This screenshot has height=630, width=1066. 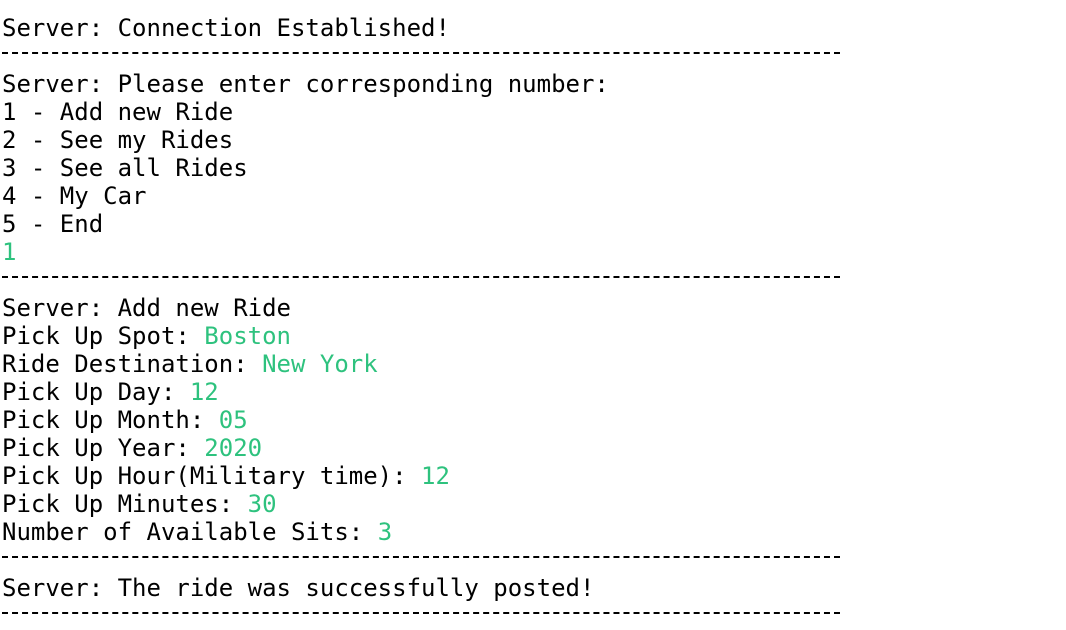 I want to click on menu-item: 1 - Add new Ride, so click(x=118, y=112).